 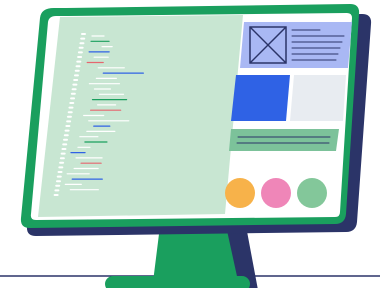 What do you see at coordinates (260, 98) in the screenshot?
I see `blue-content-tile` at bounding box center [260, 98].